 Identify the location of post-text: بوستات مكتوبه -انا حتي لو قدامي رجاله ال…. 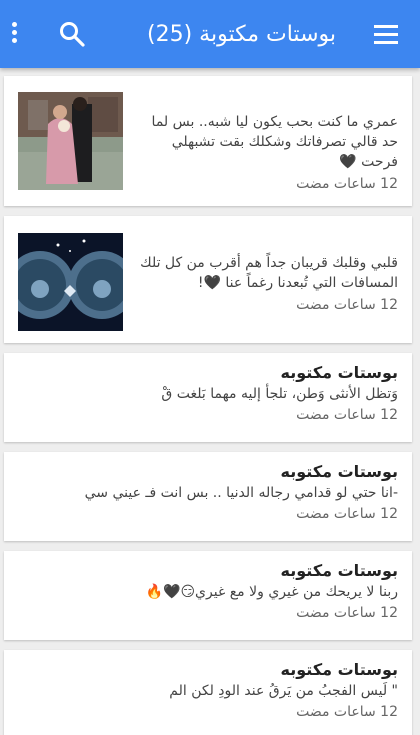
(208, 492).